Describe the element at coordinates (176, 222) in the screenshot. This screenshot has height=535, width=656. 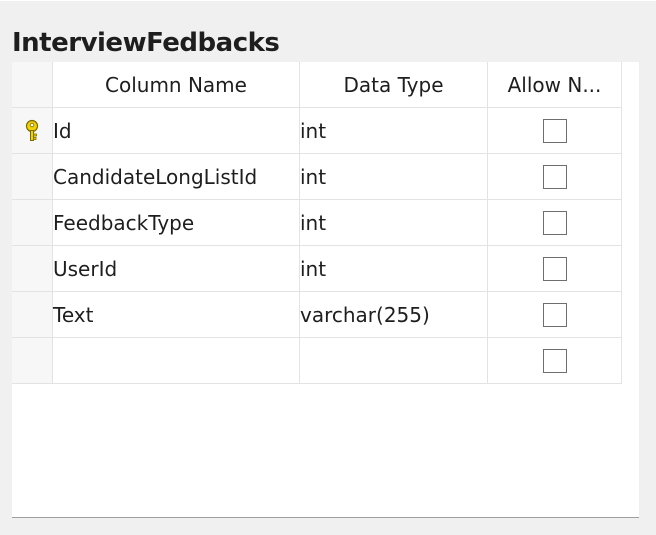
I see `column-name-cell: FeedbackType` at that location.